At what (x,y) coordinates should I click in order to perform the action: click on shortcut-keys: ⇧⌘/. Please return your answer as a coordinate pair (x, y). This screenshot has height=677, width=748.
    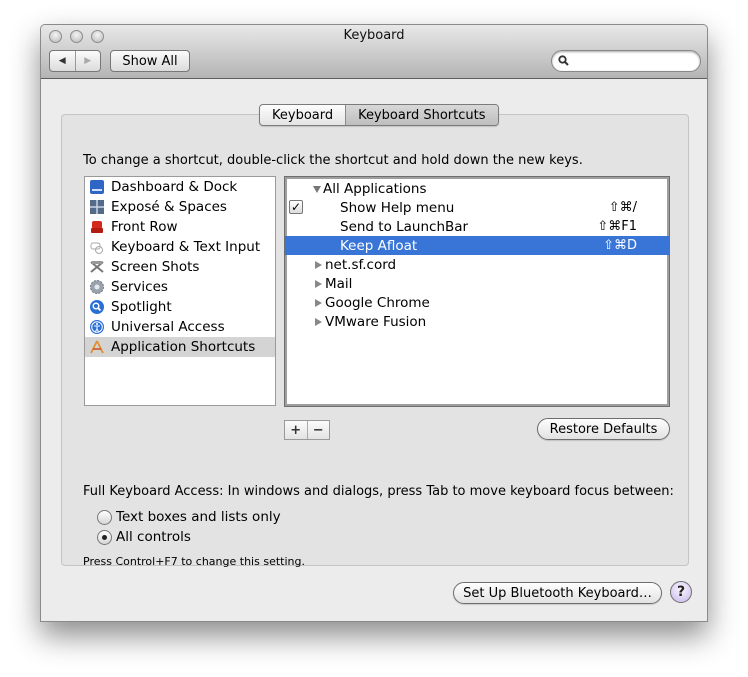
    Looking at the image, I should click on (623, 207).